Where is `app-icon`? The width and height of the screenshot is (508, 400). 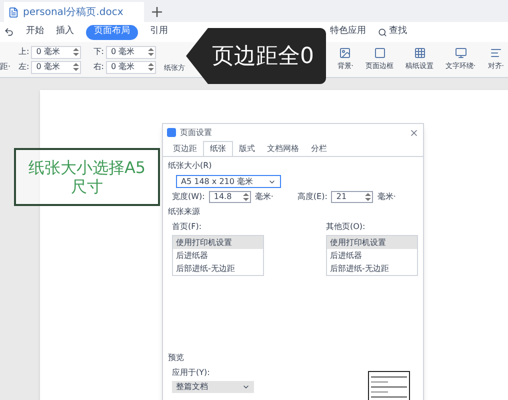
app-icon is located at coordinates (171, 132).